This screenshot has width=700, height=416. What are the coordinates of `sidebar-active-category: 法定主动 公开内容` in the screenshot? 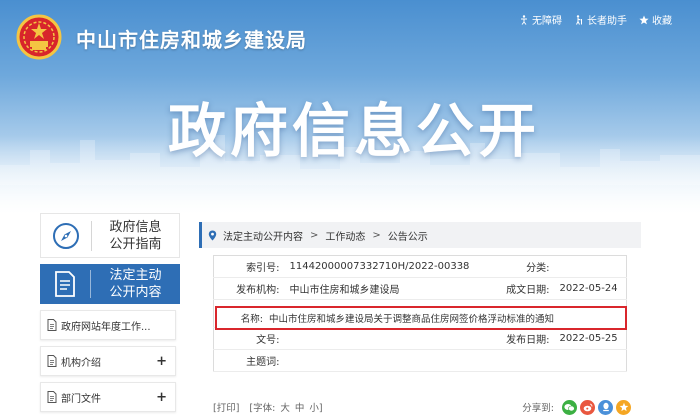 It's located at (110, 284).